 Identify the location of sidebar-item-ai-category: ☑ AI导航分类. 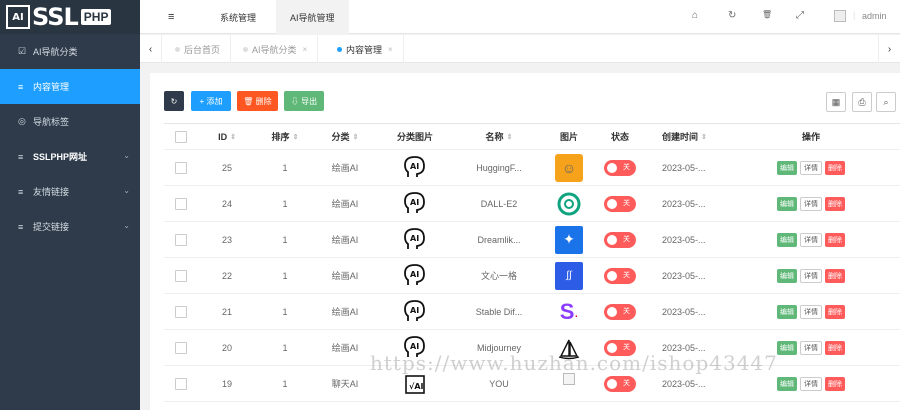
(70, 51).